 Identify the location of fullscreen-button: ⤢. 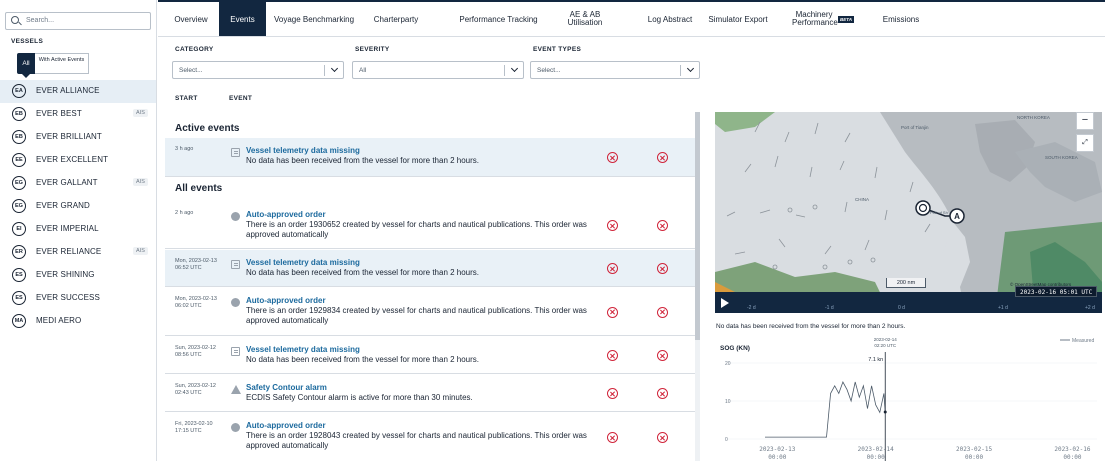
(1085, 143).